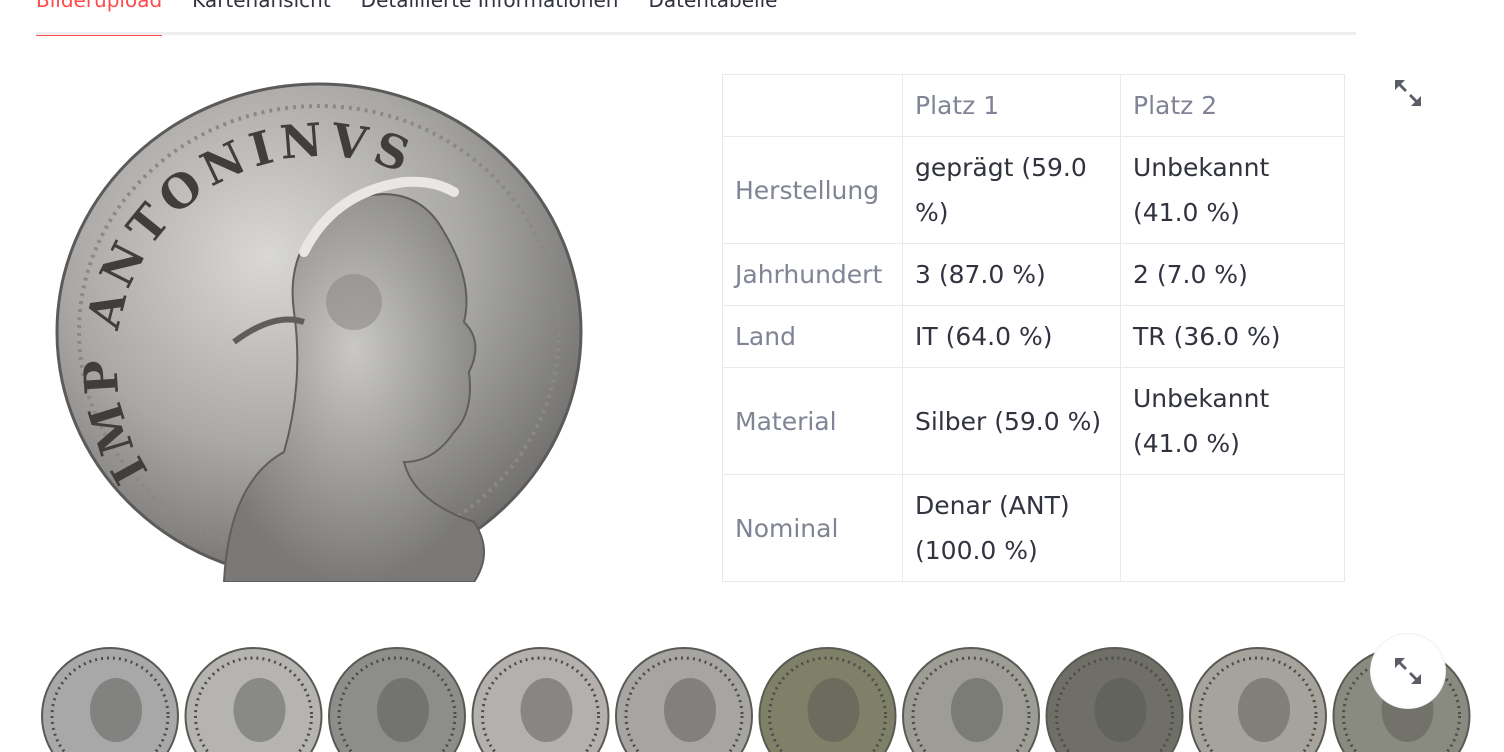 Image resolution: width=1504 pixels, height=752 pixels. I want to click on row-label: Land, so click(812, 336).